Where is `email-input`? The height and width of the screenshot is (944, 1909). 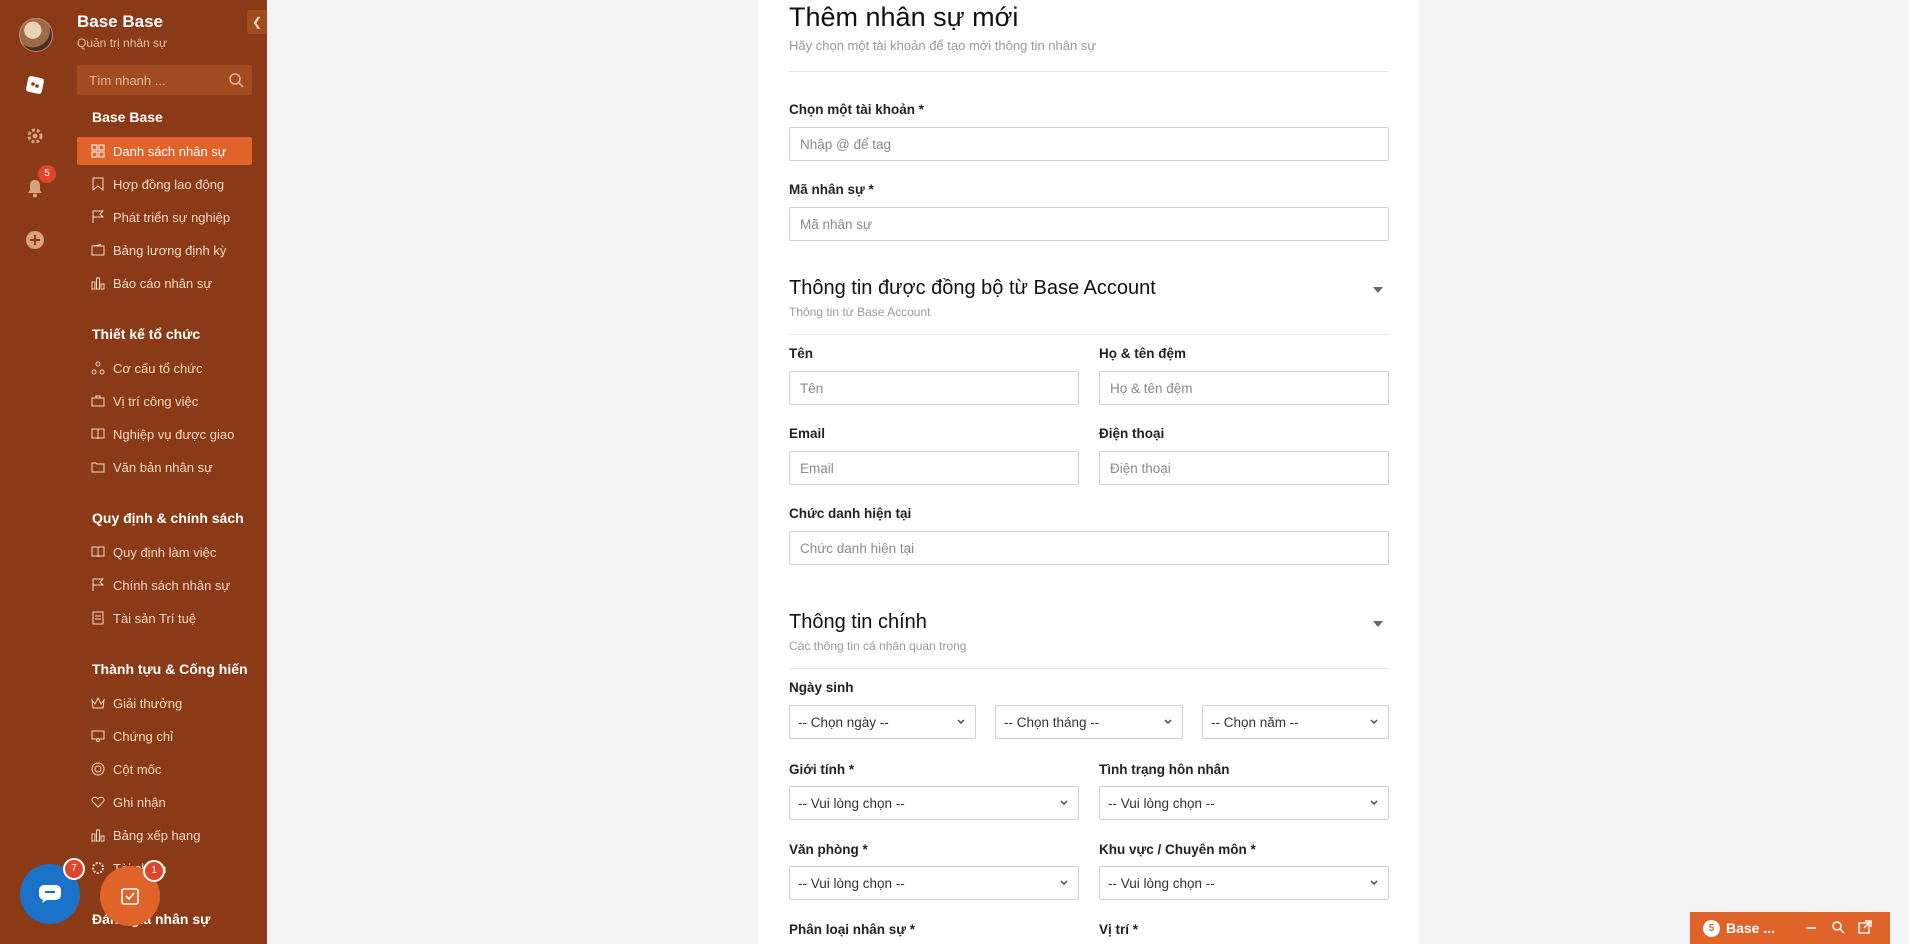 email-input is located at coordinates (934, 468).